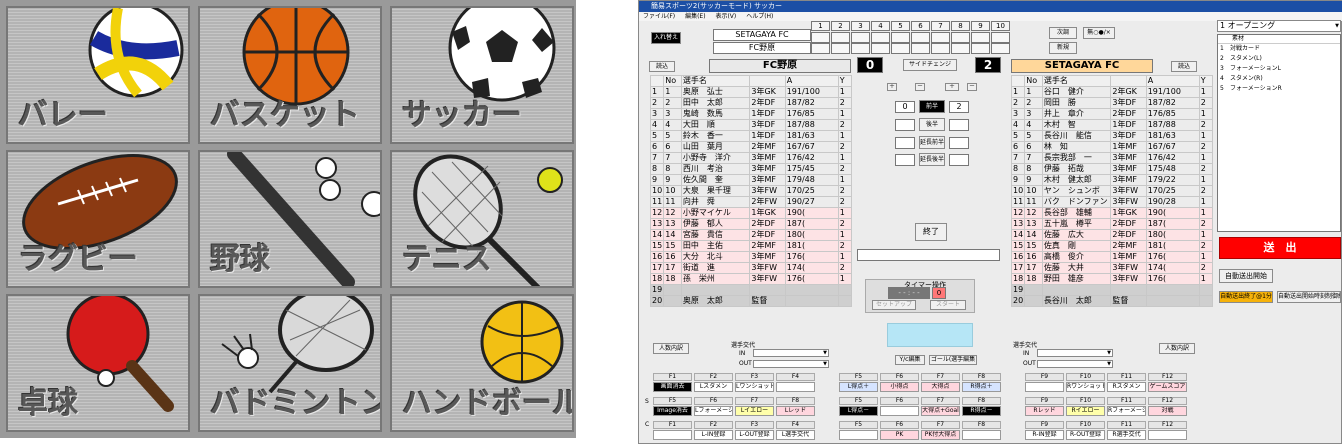 This screenshot has width=1342, height=444. What do you see at coordinates (751, 147) in the screenshot?
I see `roster-row: 6 6 山田 葉月 2年MF 167/67 2` at bounding box center [751, 147].